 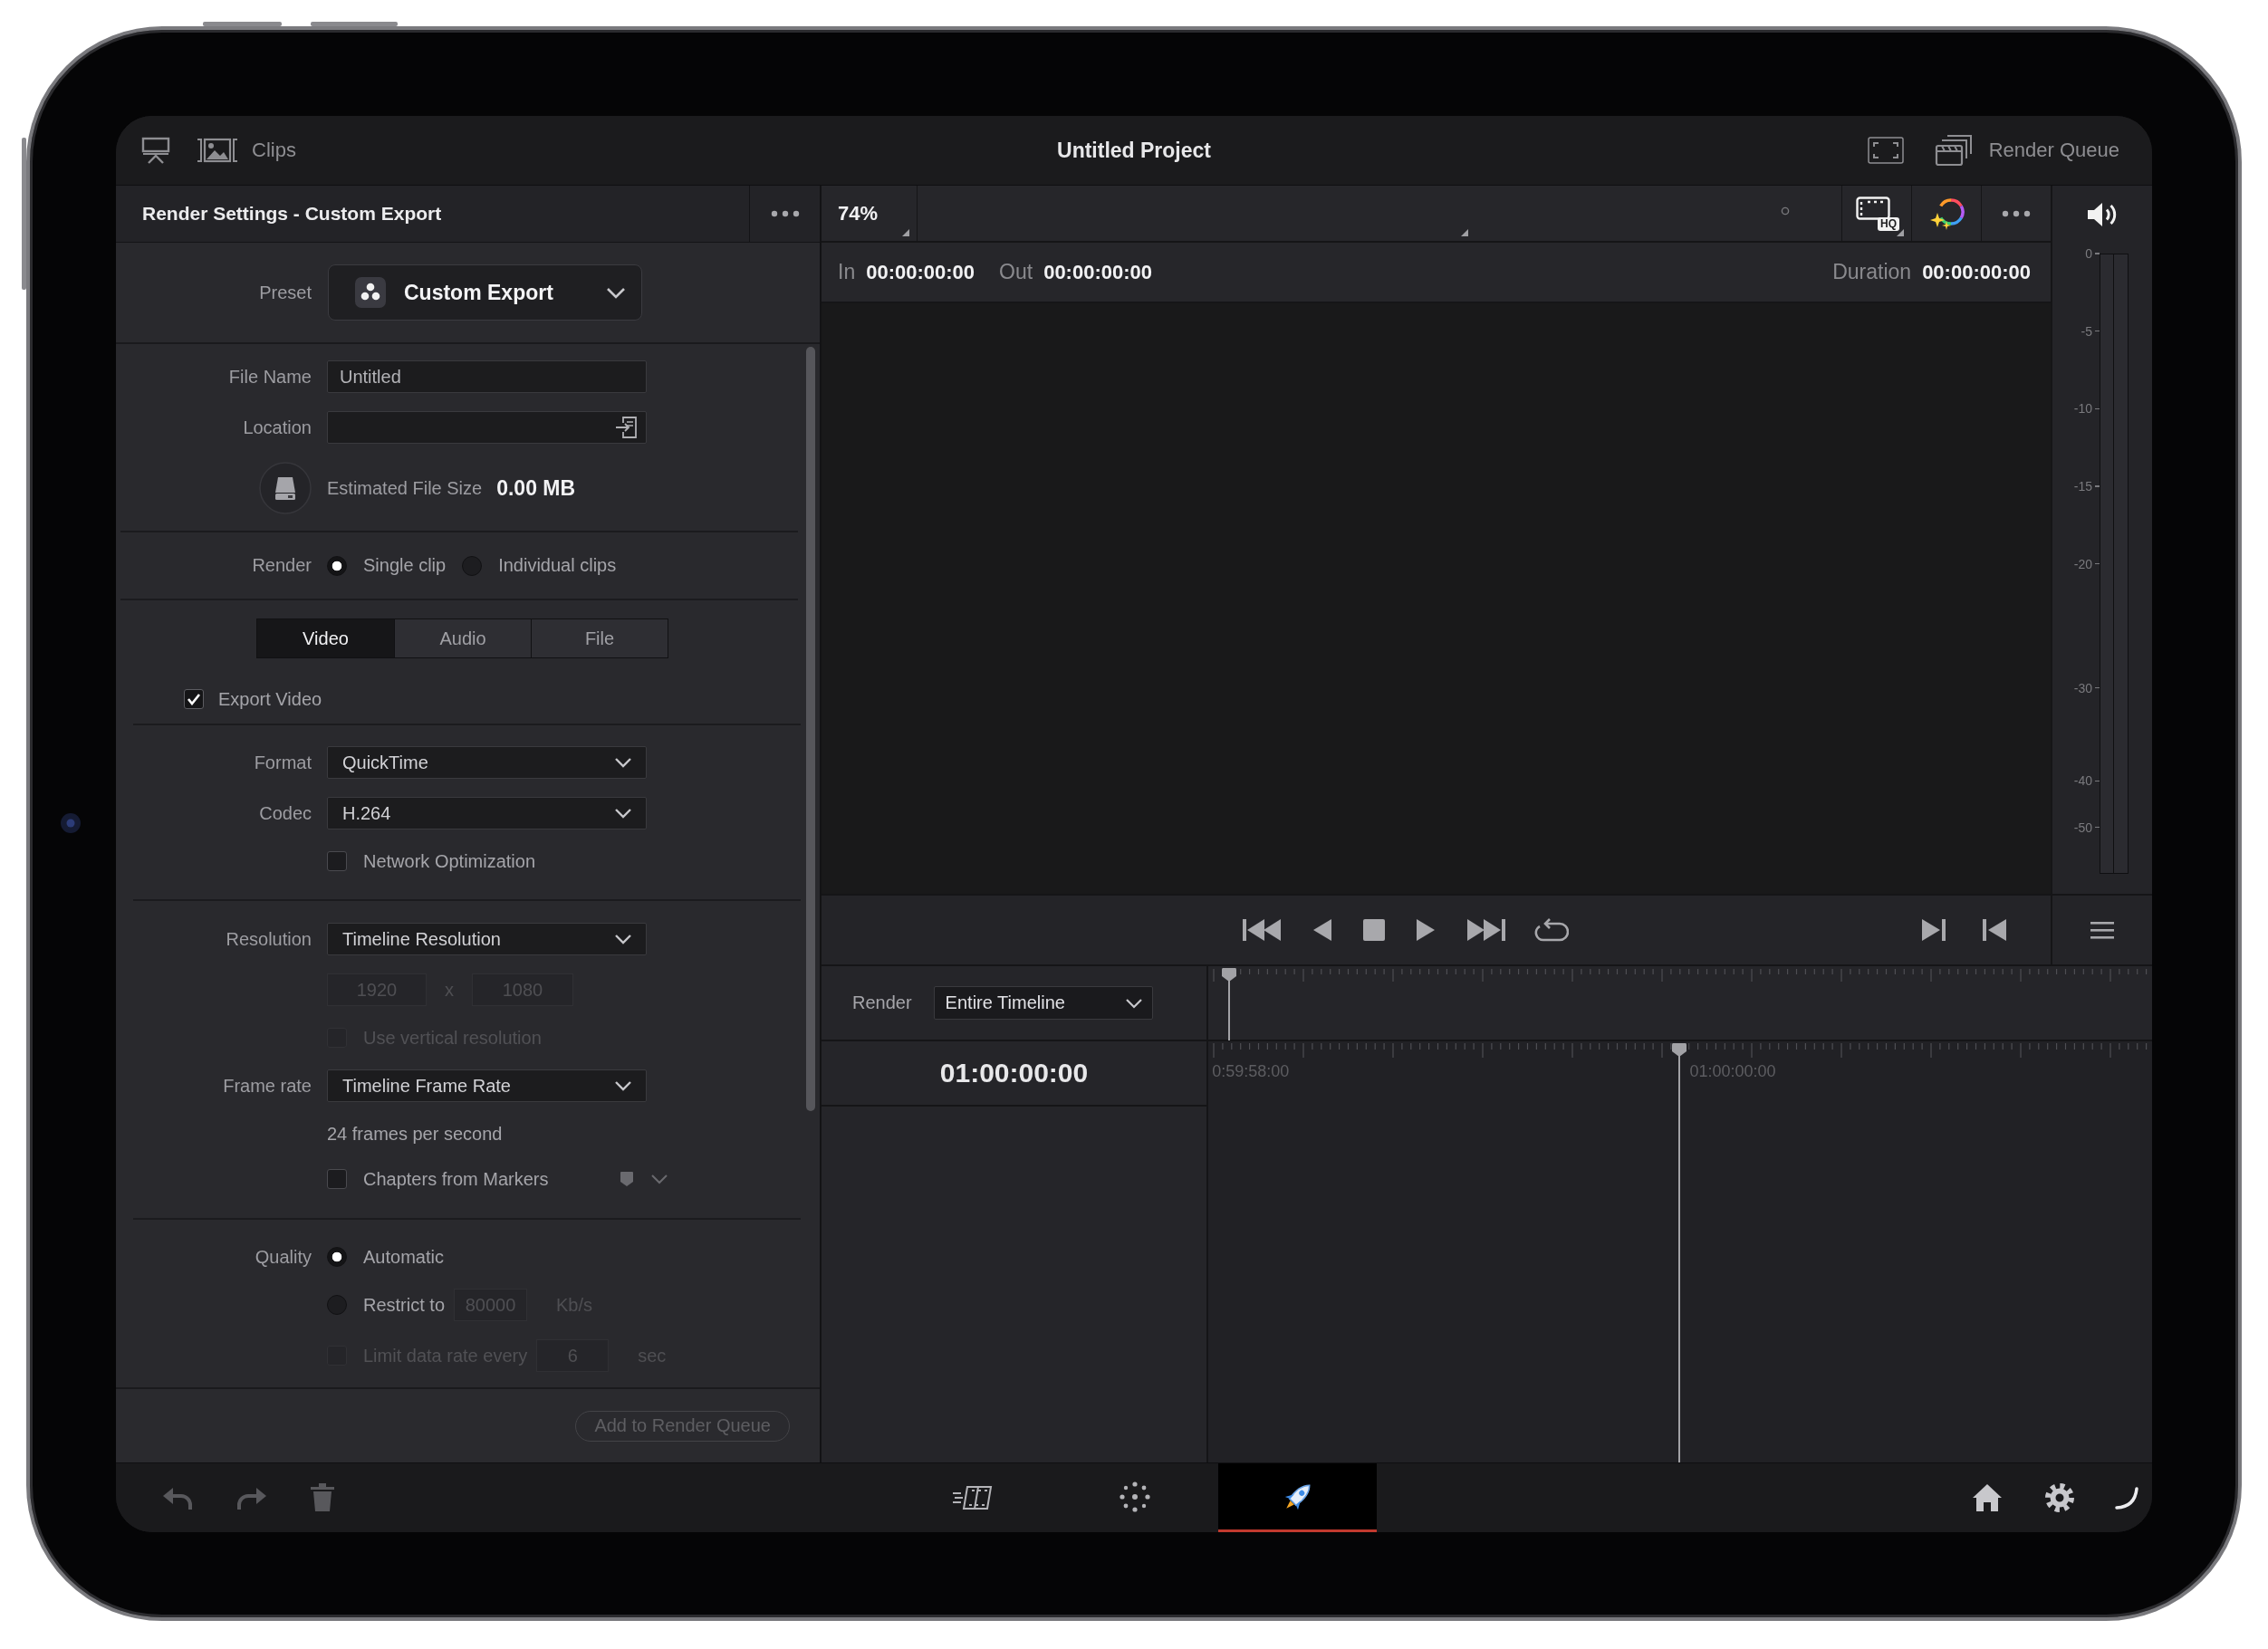 What do you see at coordinates (1426, 930) in the screenshot?
I see `play-icon` at bounding box center [1426, 930].